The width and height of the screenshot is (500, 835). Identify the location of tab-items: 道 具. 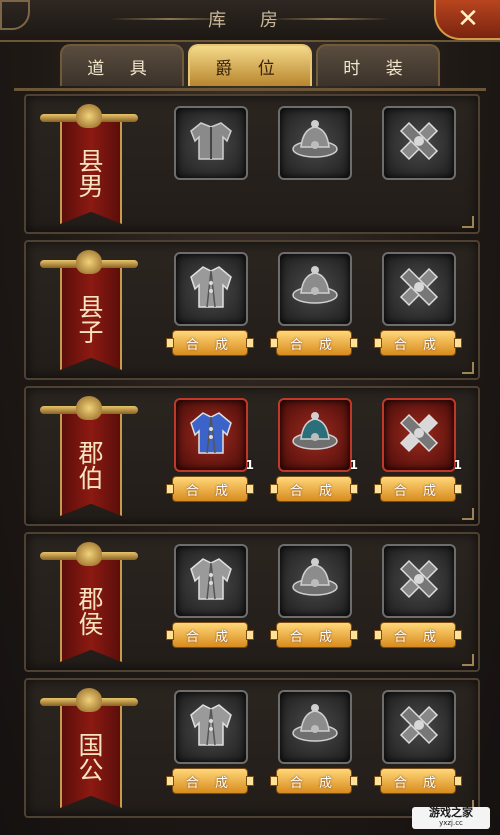
(122, 65).